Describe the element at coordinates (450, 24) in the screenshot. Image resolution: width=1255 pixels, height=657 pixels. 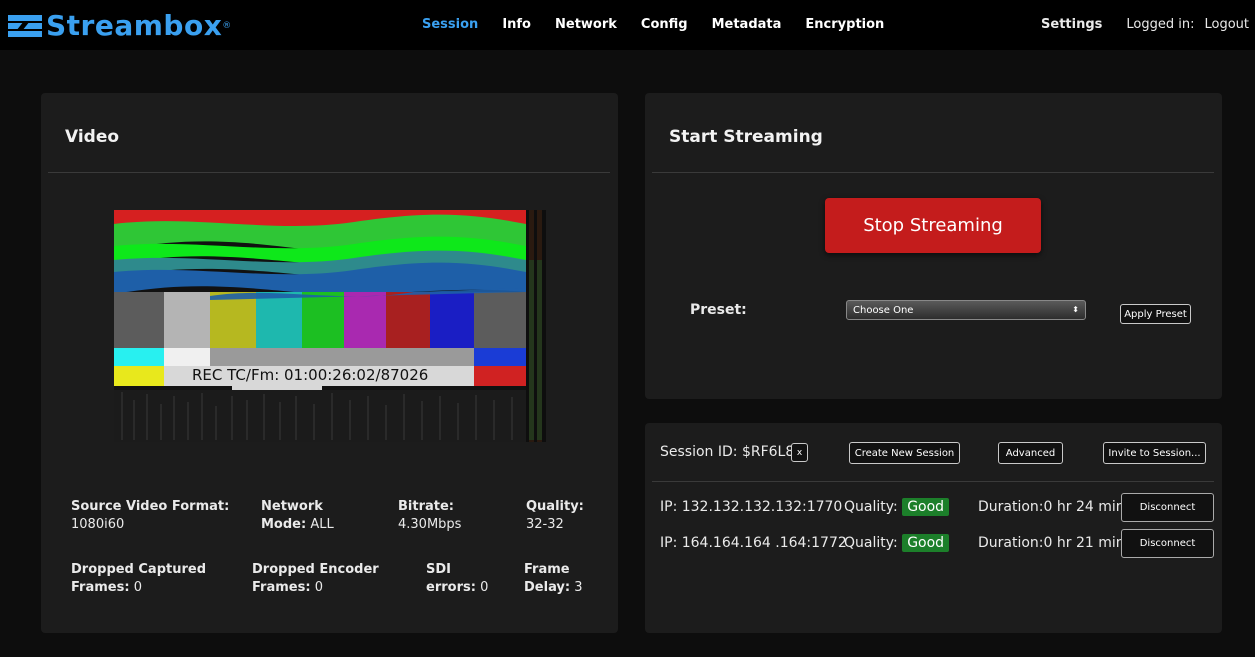
I see `nav-session: Session` at that location.